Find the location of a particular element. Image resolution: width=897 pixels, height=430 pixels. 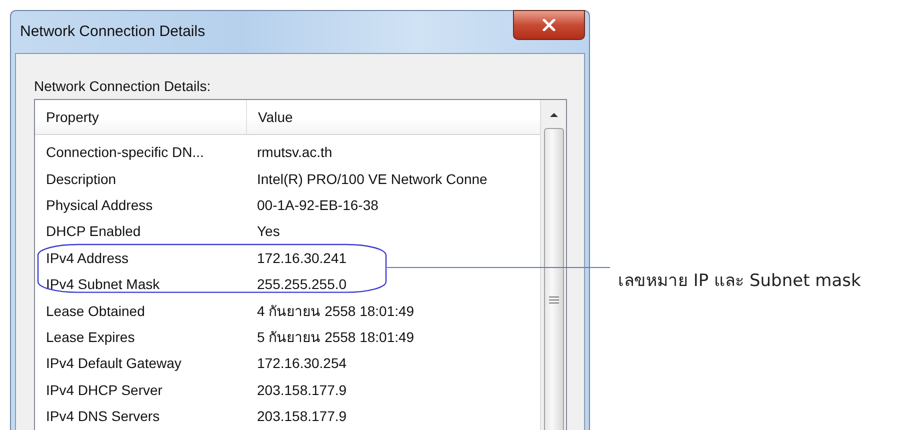

scroll-up-icon is located at coordinates (553, 115).